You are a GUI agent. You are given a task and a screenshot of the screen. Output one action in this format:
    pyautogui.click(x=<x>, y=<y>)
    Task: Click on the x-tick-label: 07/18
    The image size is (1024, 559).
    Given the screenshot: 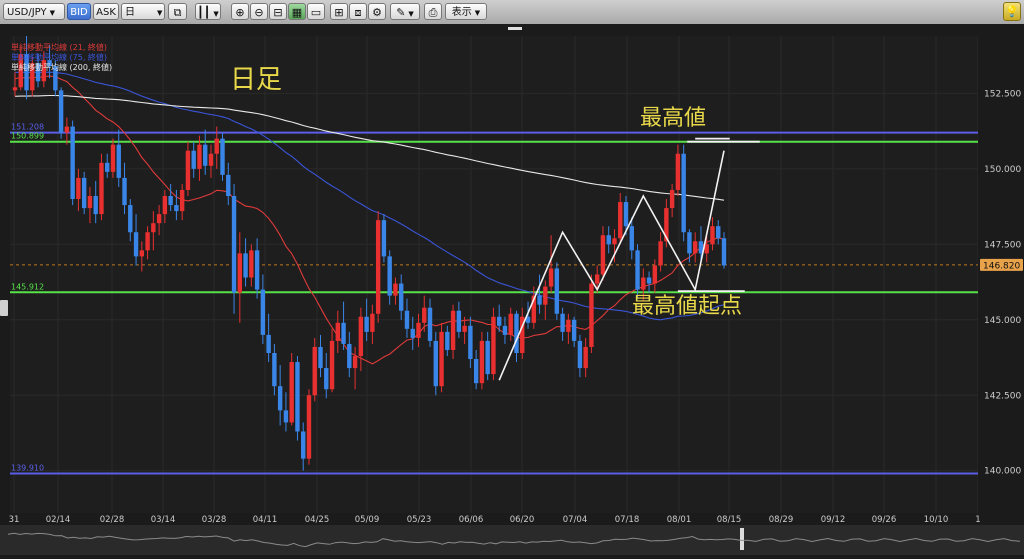 What is the action you would take?
    pyautogui.click(x=627, y=520)
    